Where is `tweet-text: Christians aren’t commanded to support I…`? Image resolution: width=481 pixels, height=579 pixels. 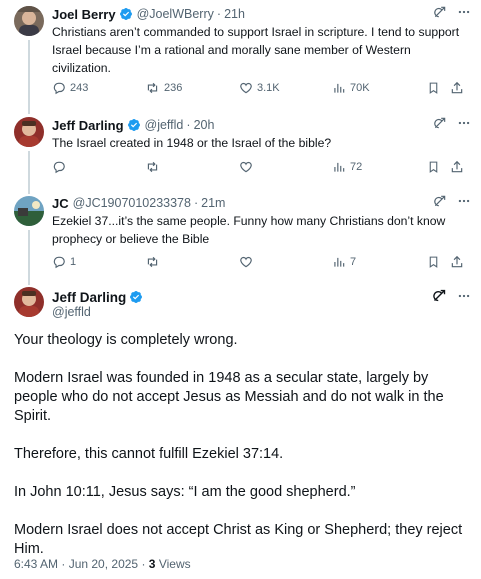
tweet-text: Christians aren’t commanded to support I… is located at coordinates (256, 50).